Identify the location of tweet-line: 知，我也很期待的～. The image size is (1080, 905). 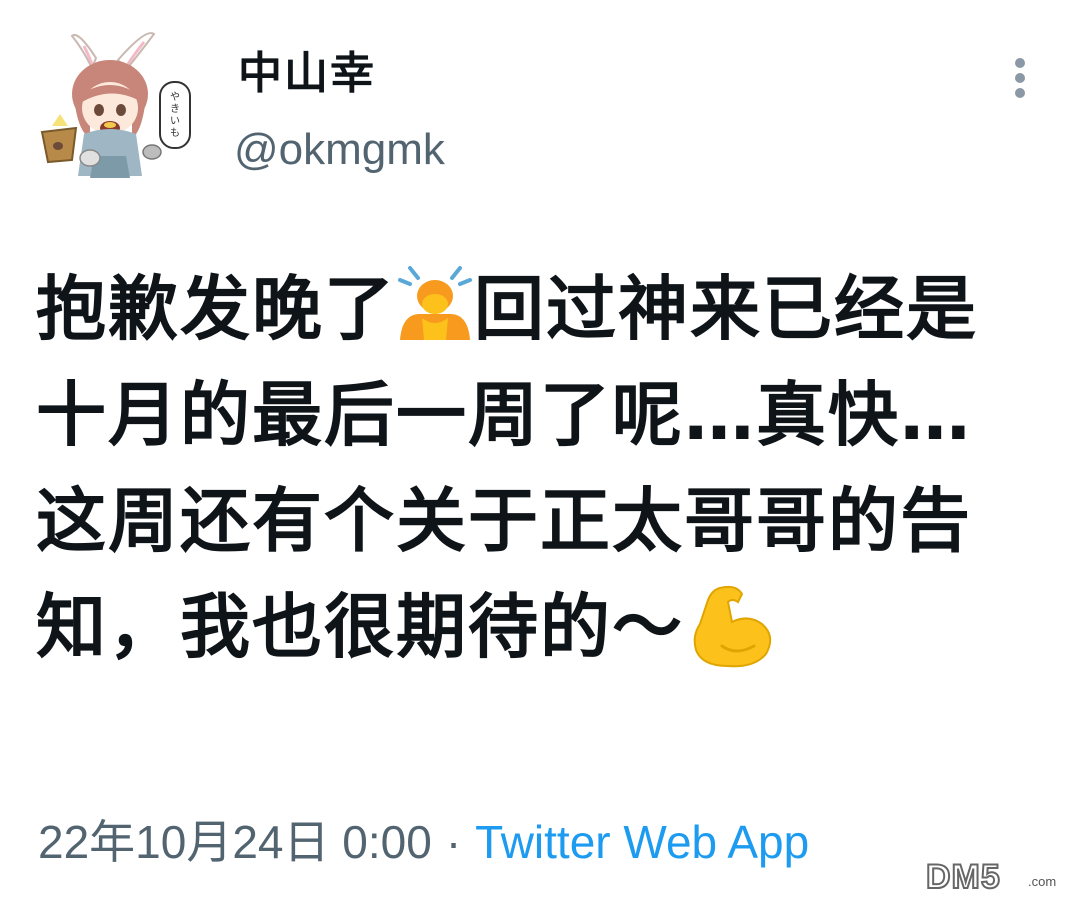
(536, 627).